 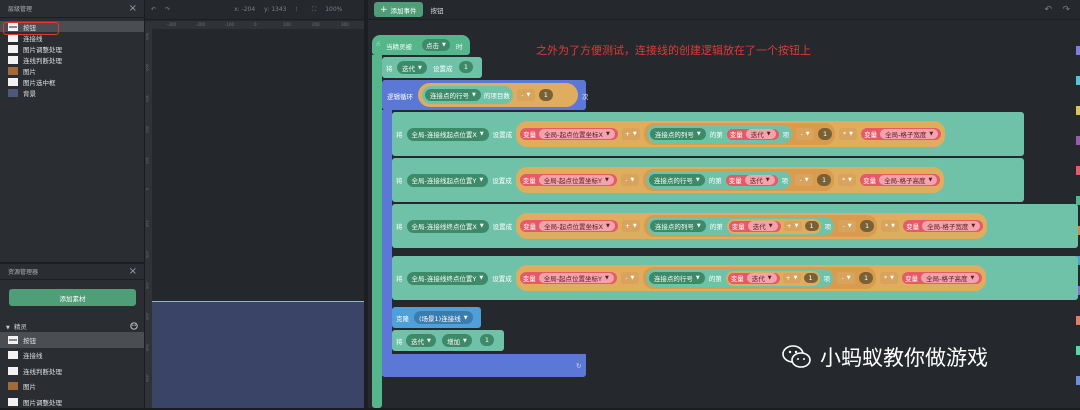 I want to click on add-asset-button: 添加素材, so click(x=72, y=297).